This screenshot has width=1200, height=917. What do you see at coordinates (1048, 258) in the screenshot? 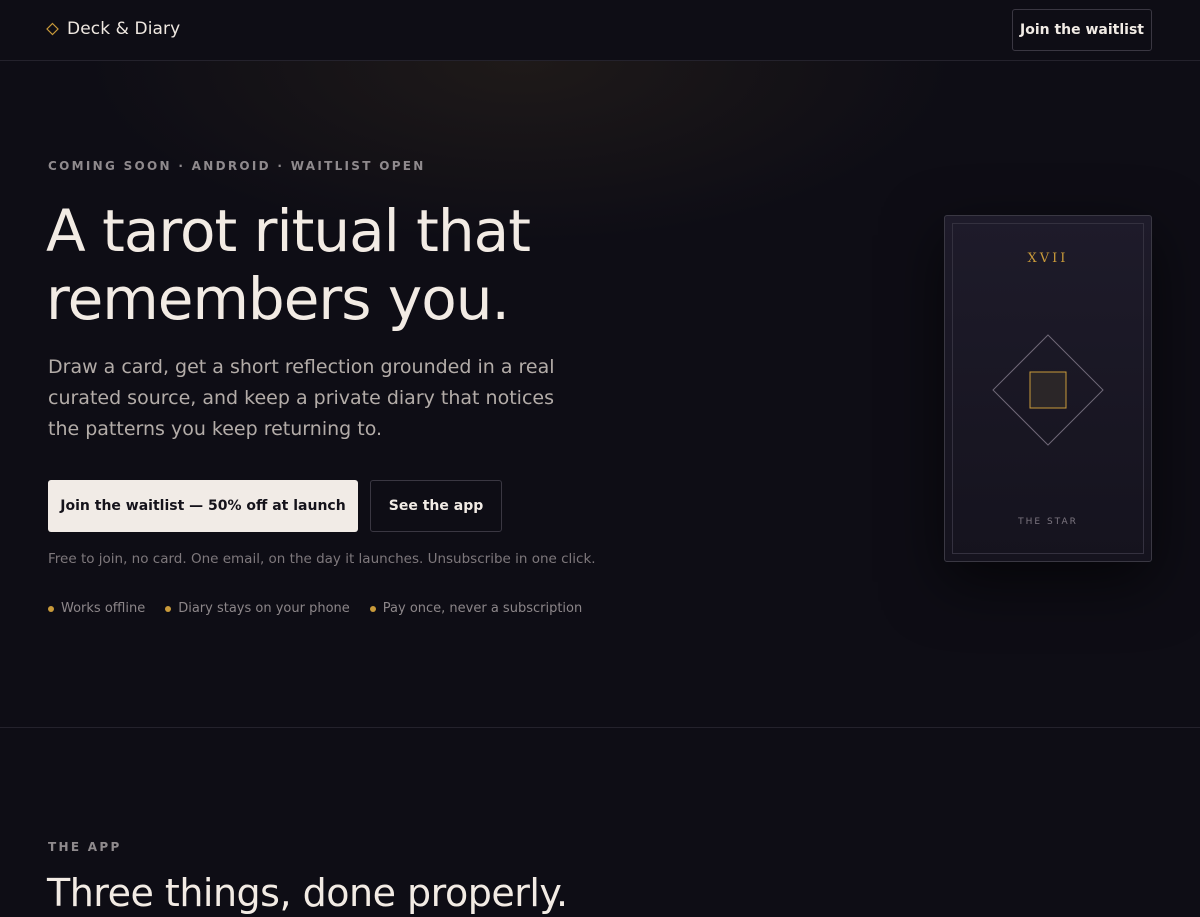
I see `card-numeral: XVII` at bounding box center [1048, 258].